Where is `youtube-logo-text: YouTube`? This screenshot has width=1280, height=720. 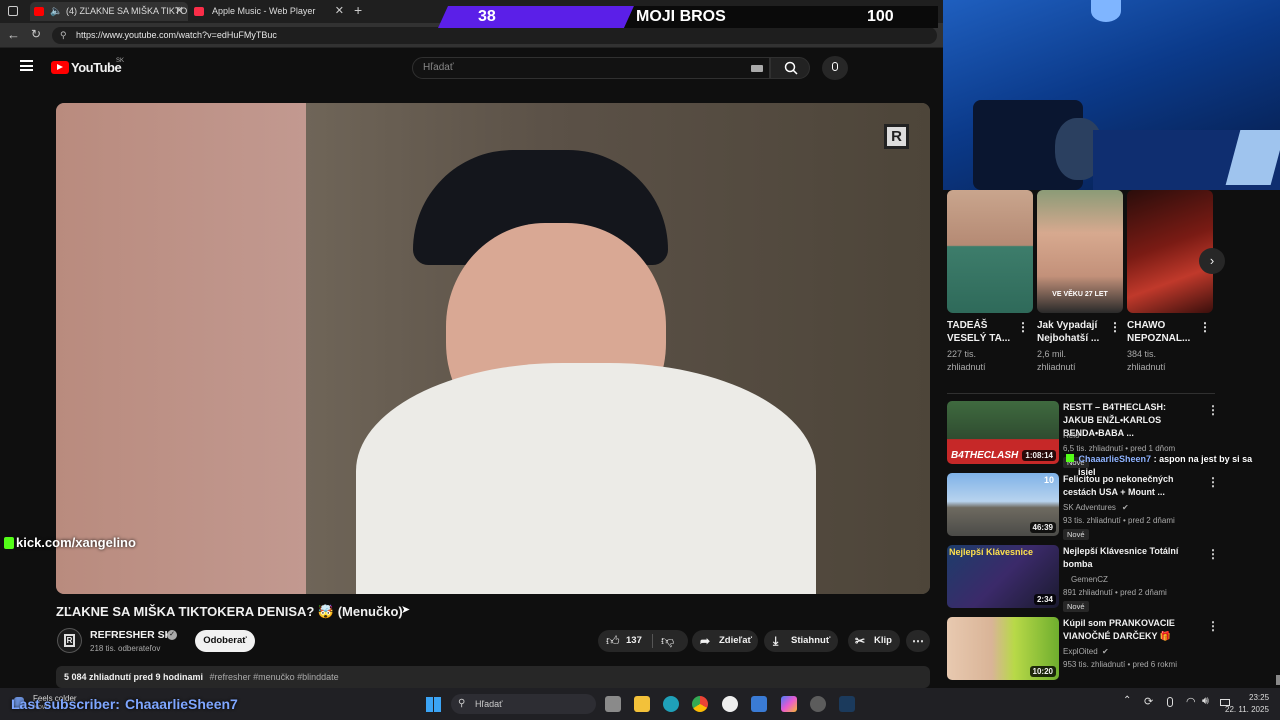 youtube-logo-text: YouTube is located at coordinates (96, 67).